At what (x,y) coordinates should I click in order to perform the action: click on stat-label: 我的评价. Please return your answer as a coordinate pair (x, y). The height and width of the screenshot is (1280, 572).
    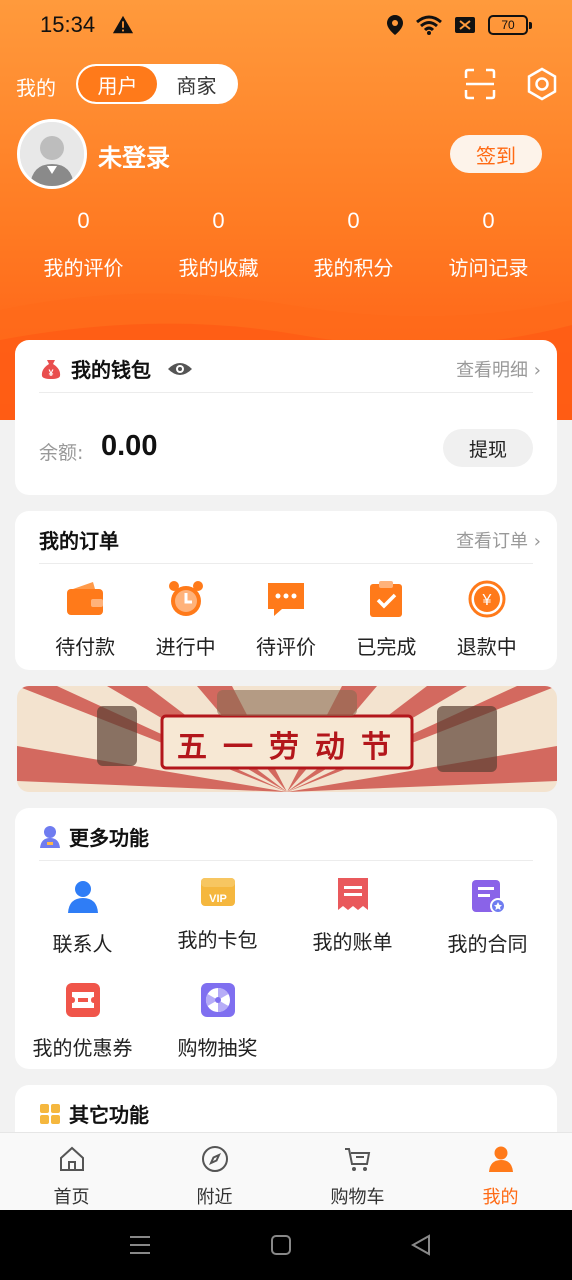
    Looking at the image, I should click on (83, 268).